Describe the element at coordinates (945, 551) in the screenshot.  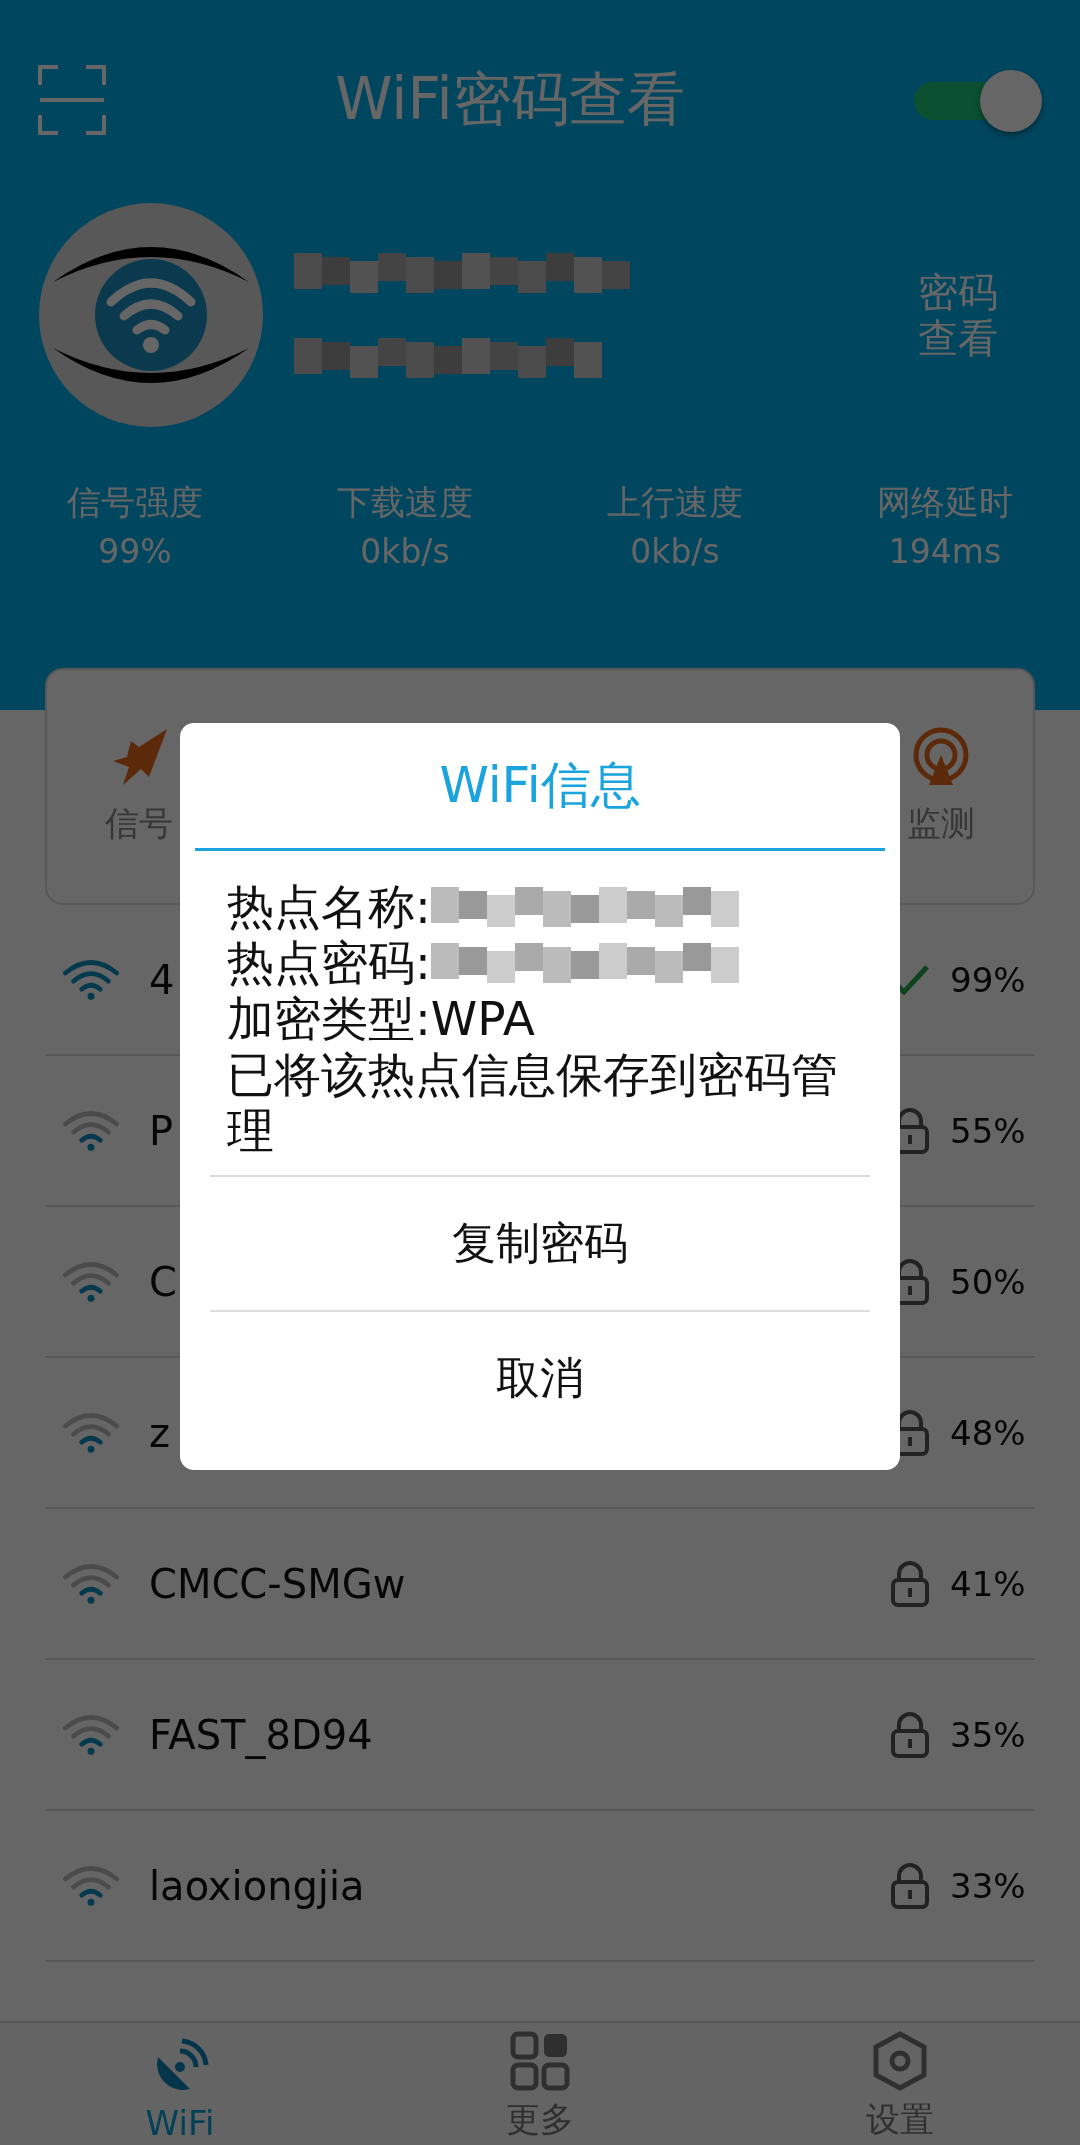
I see `stat-value: 194ms` at that location.